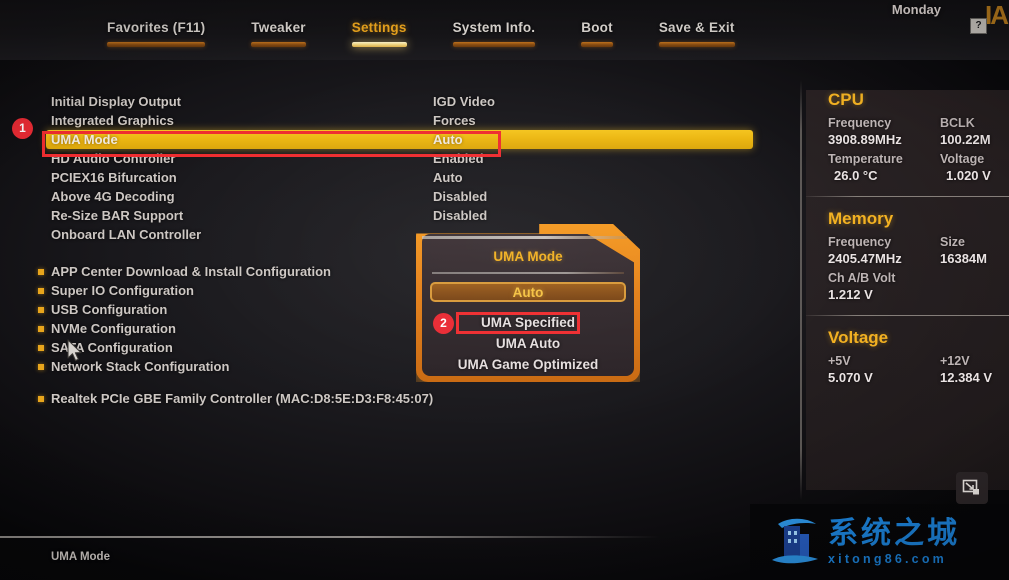  I want to click on tab-save-exit: Save & Exit, so click(697, 33).